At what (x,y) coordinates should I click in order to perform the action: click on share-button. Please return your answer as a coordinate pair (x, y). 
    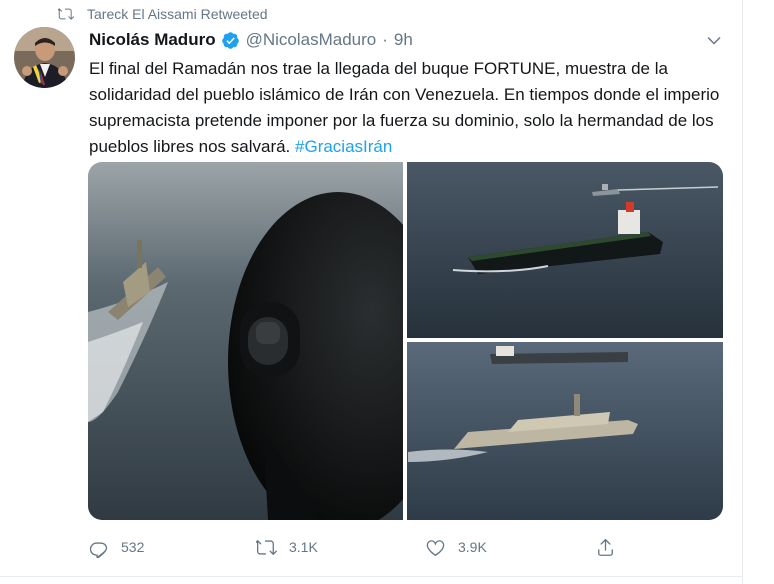
    Looking at the image, I should click on (611, 547).